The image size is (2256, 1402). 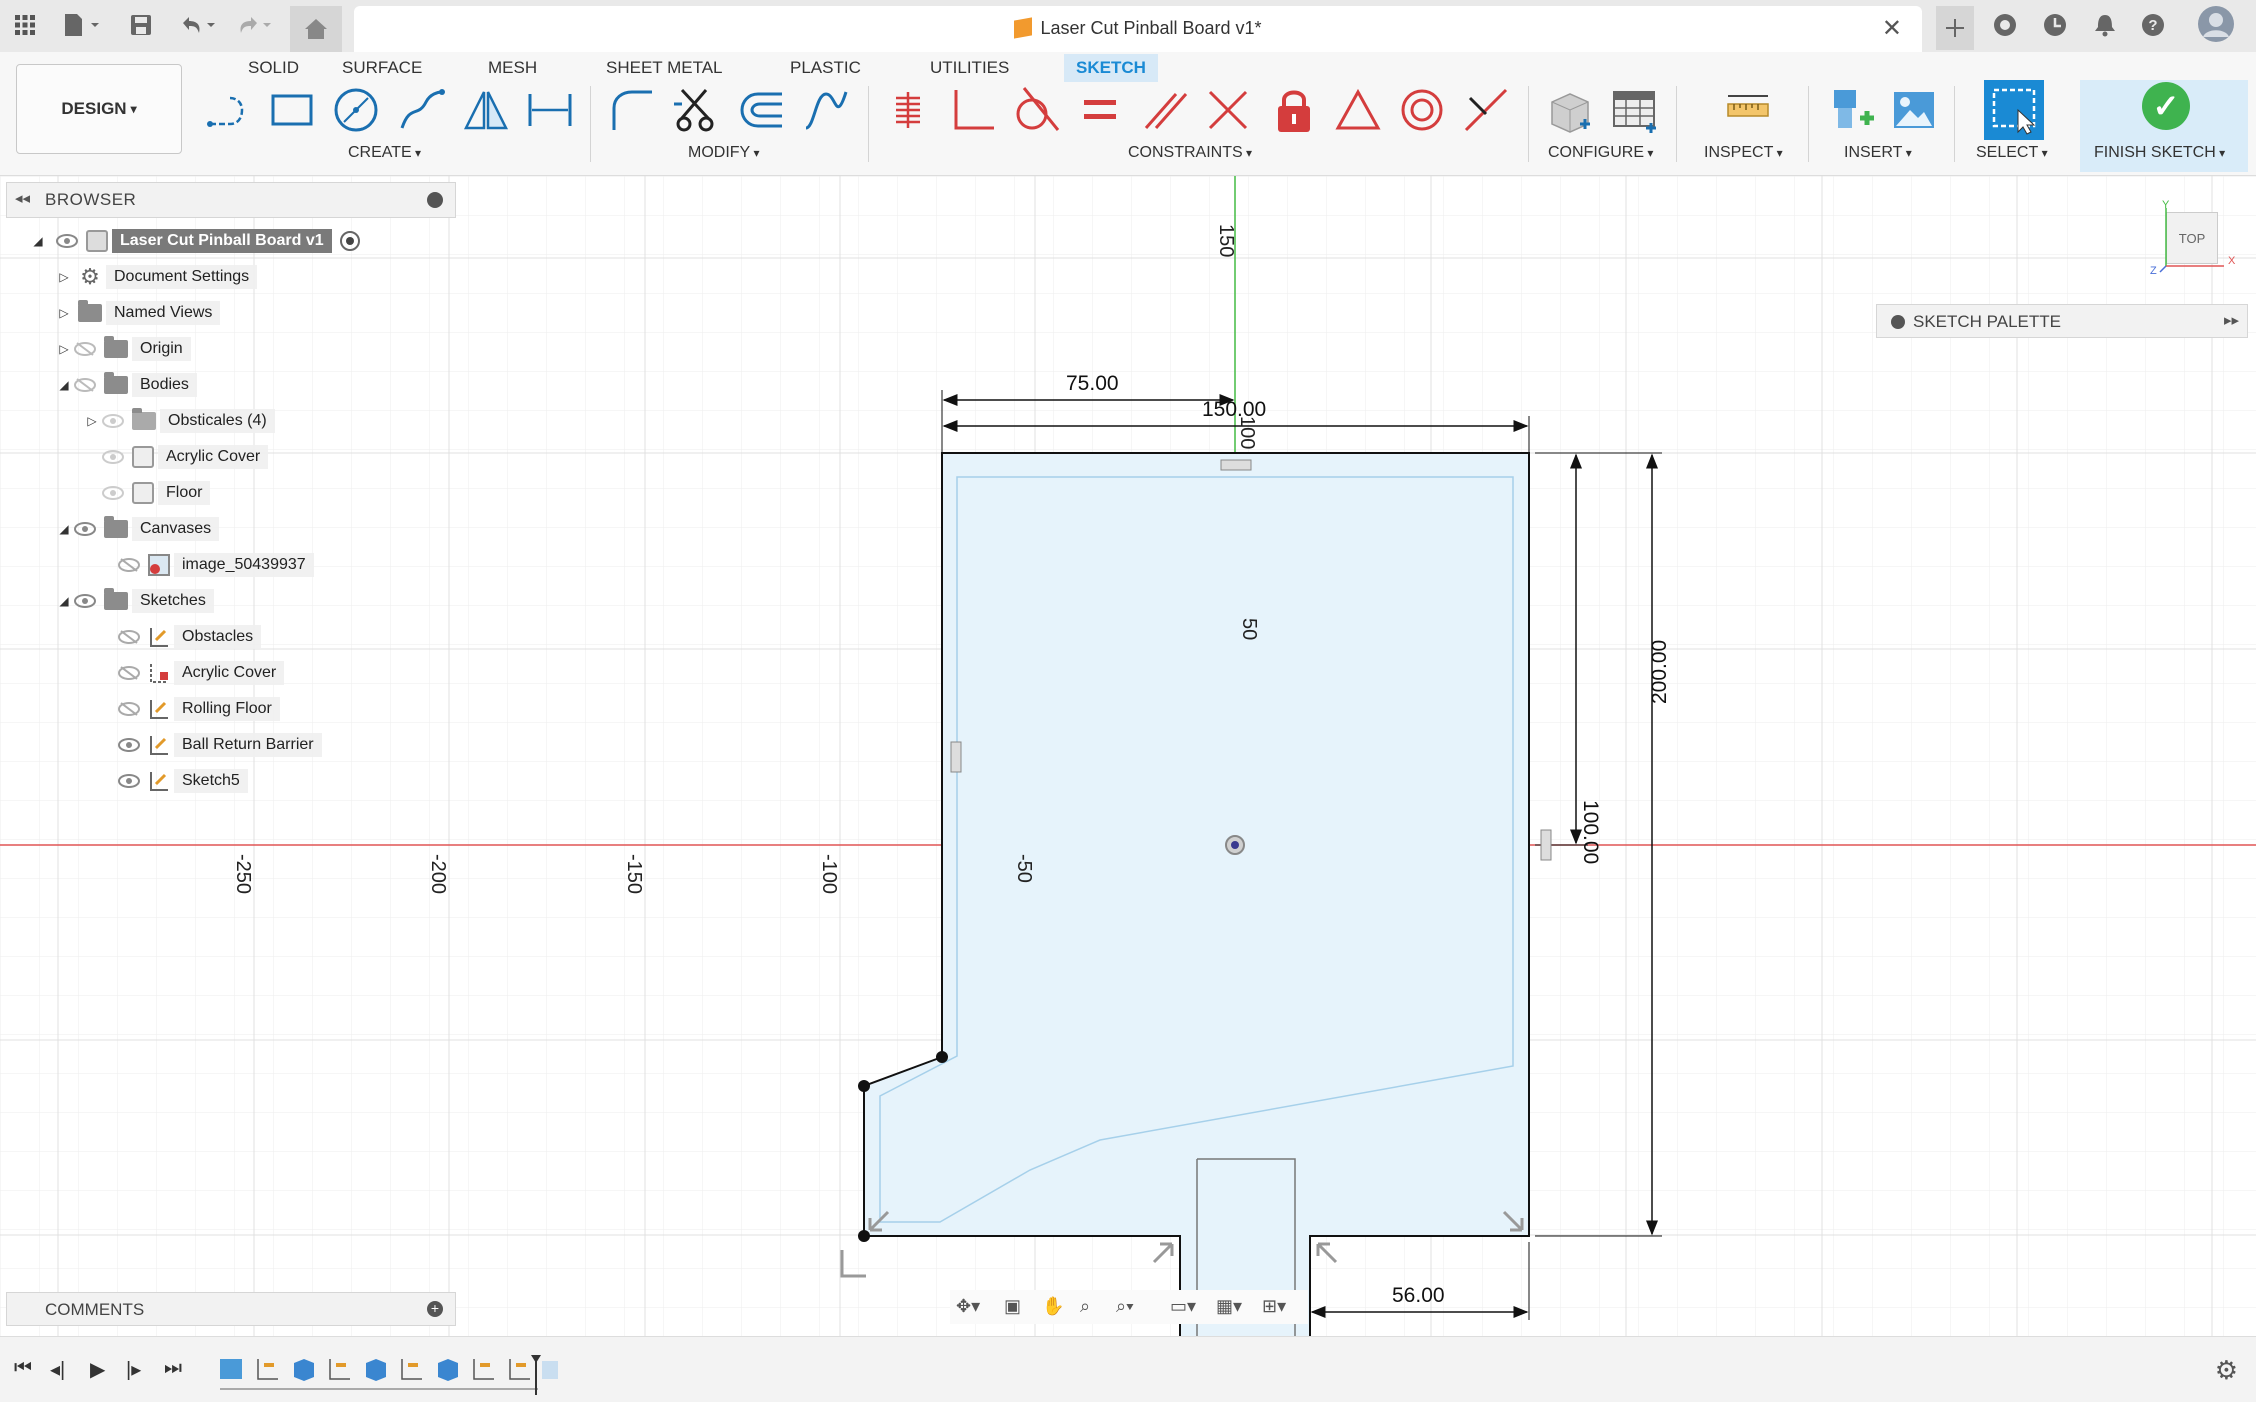 What do you see at coordinates (2012, 153) in the screenshot?
I see `select-menu: SELECT` at bounding box center [2012, 153].